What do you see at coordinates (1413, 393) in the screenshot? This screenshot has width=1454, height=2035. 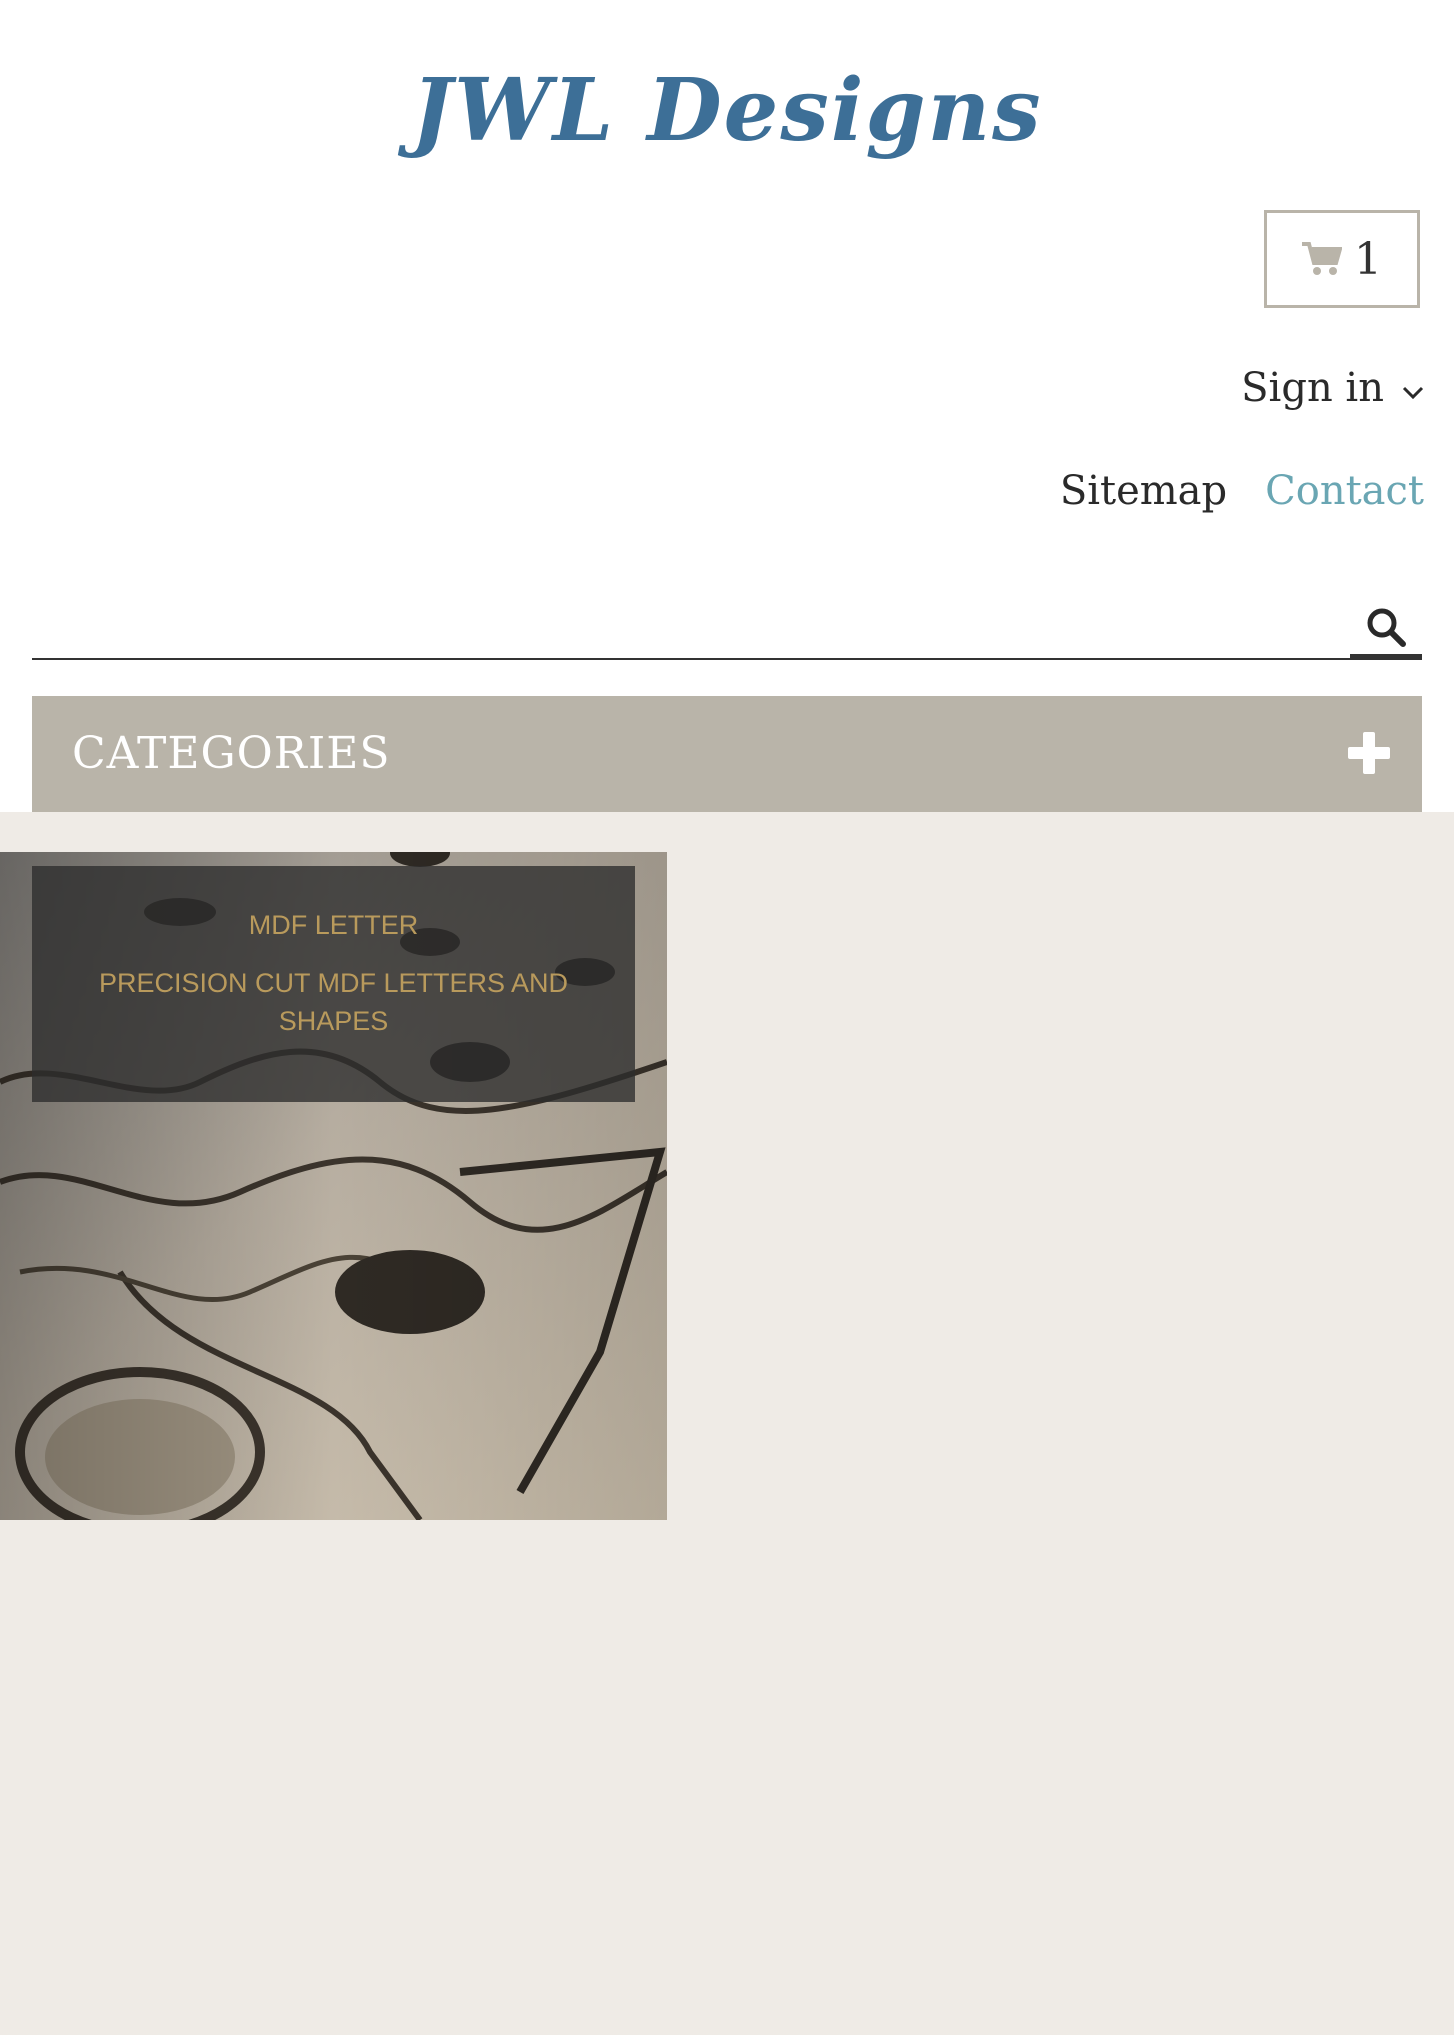 I see `chevron-down-icon` at bounding box center [1413, 393].